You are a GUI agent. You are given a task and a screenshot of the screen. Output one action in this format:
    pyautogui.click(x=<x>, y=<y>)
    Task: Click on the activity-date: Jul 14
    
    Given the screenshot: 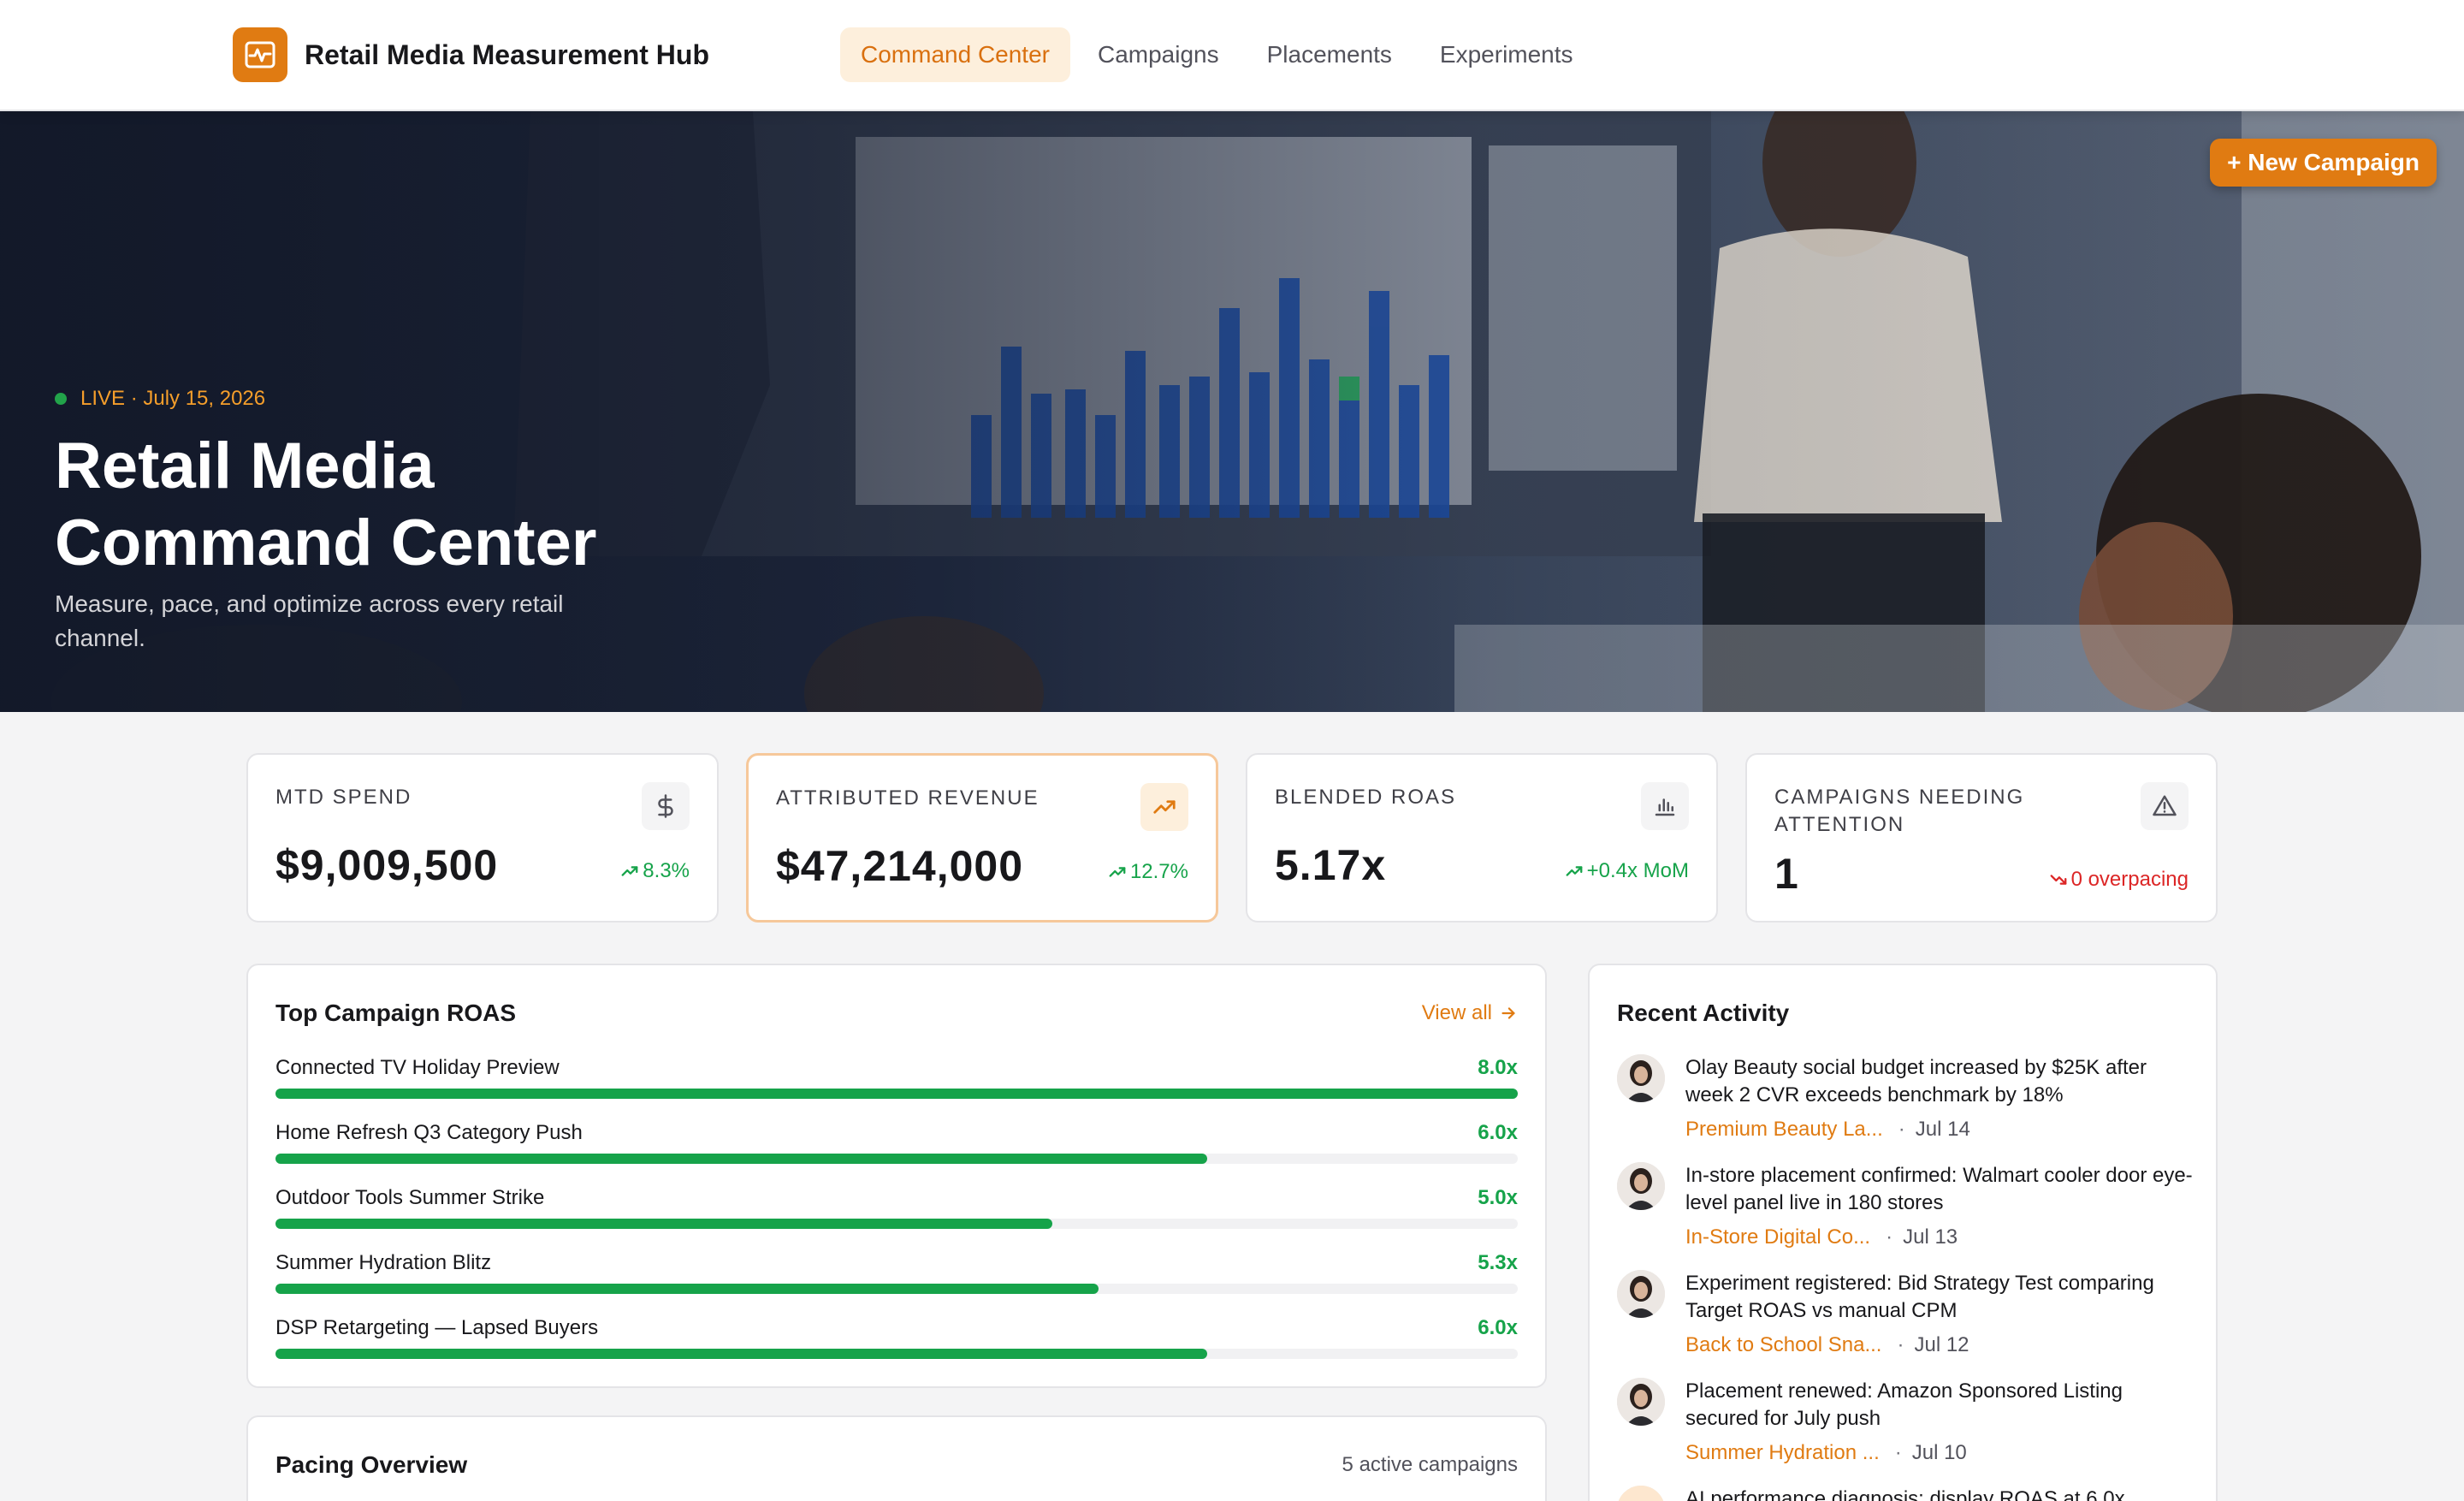 What is the action you would take?
    pyautogui.click(x=1942, y=1129)
    